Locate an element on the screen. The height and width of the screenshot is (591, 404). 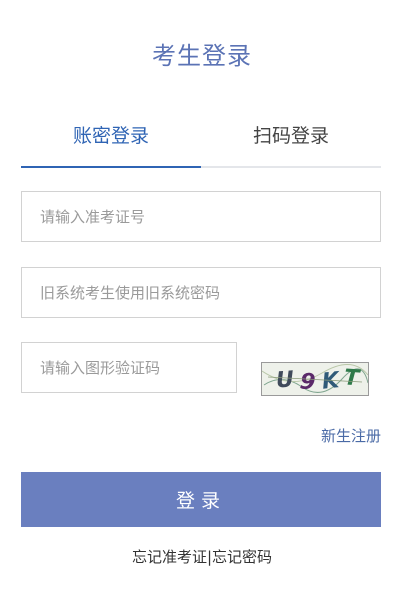
exam-id-input is located at coordinates (201, 216).